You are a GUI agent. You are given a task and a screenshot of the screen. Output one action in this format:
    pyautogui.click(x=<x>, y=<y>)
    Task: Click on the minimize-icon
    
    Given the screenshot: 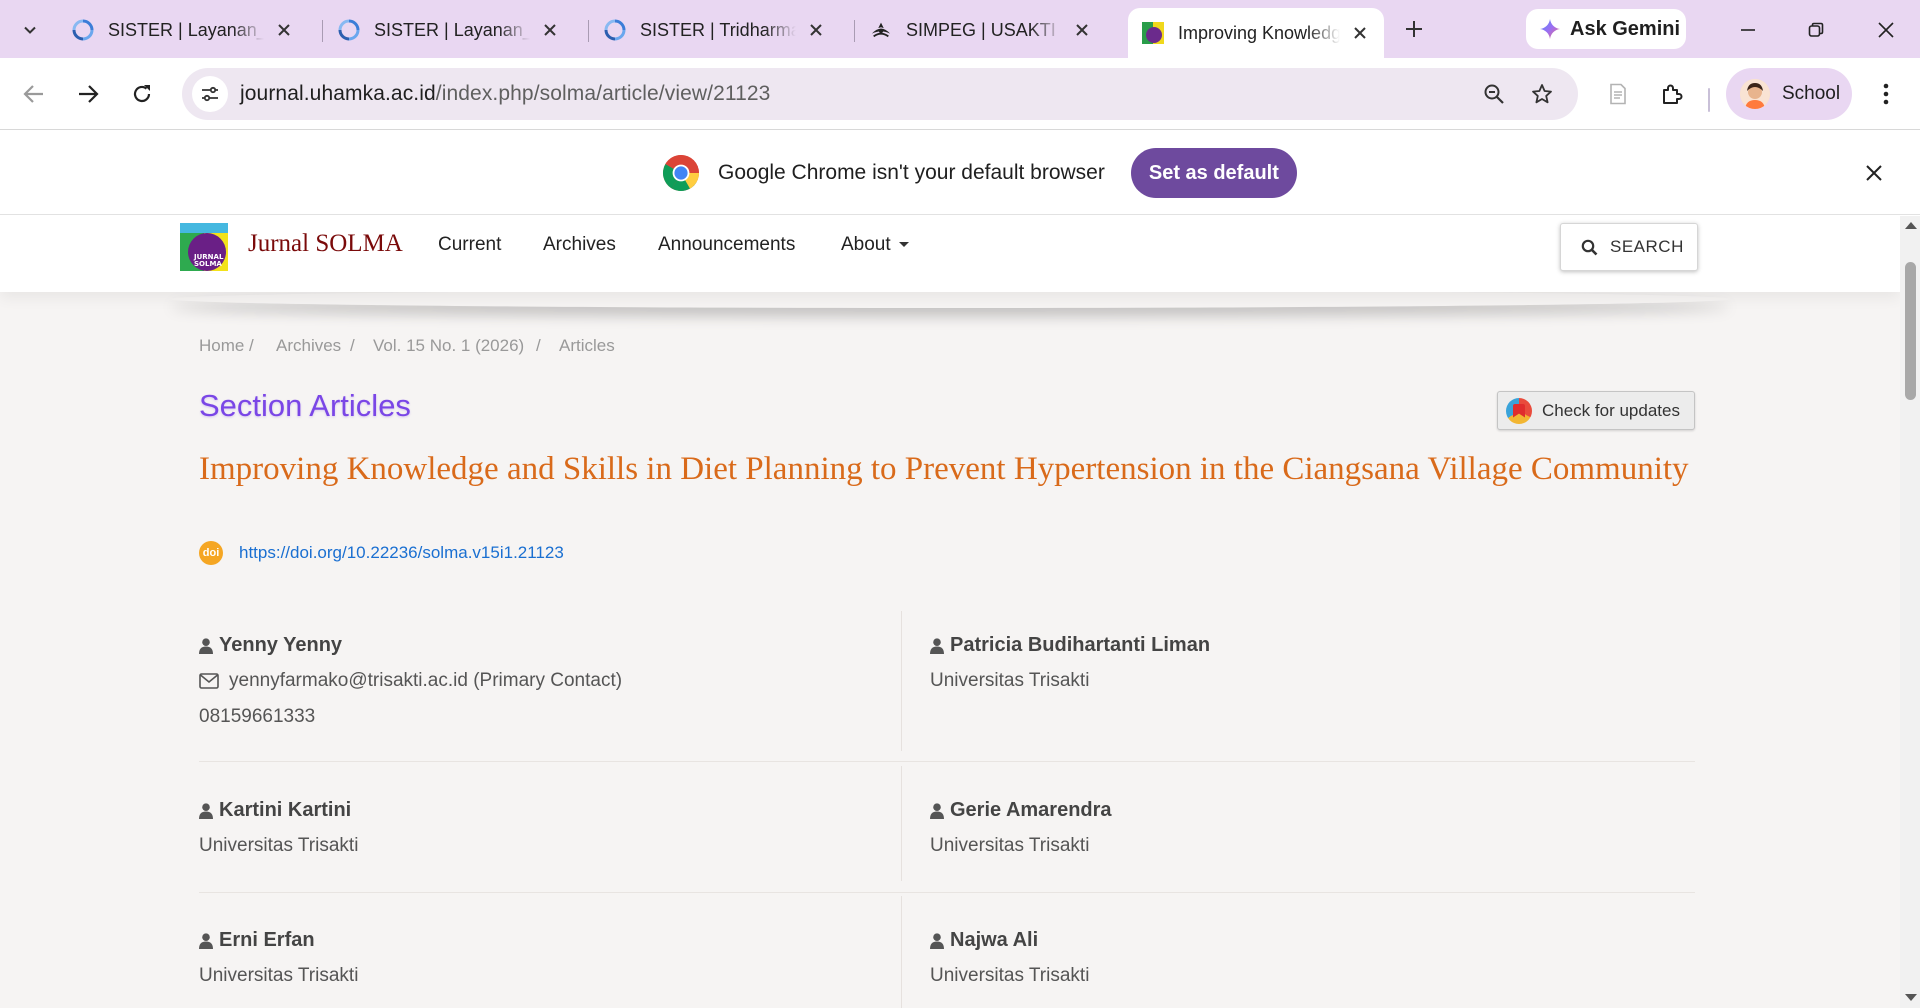 What is the action you would take?
    pyautogui.click(x=1748, y=30)
    